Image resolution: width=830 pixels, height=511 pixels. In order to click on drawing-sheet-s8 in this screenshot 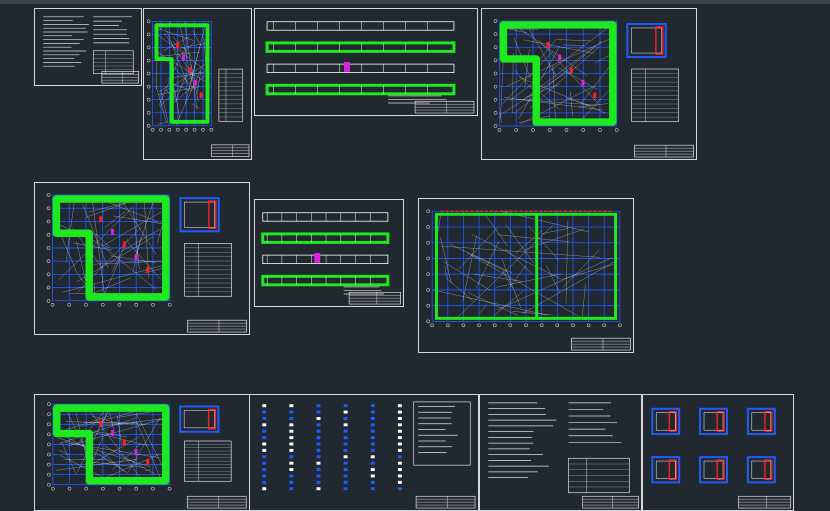, I will do `click(142, 452)`.